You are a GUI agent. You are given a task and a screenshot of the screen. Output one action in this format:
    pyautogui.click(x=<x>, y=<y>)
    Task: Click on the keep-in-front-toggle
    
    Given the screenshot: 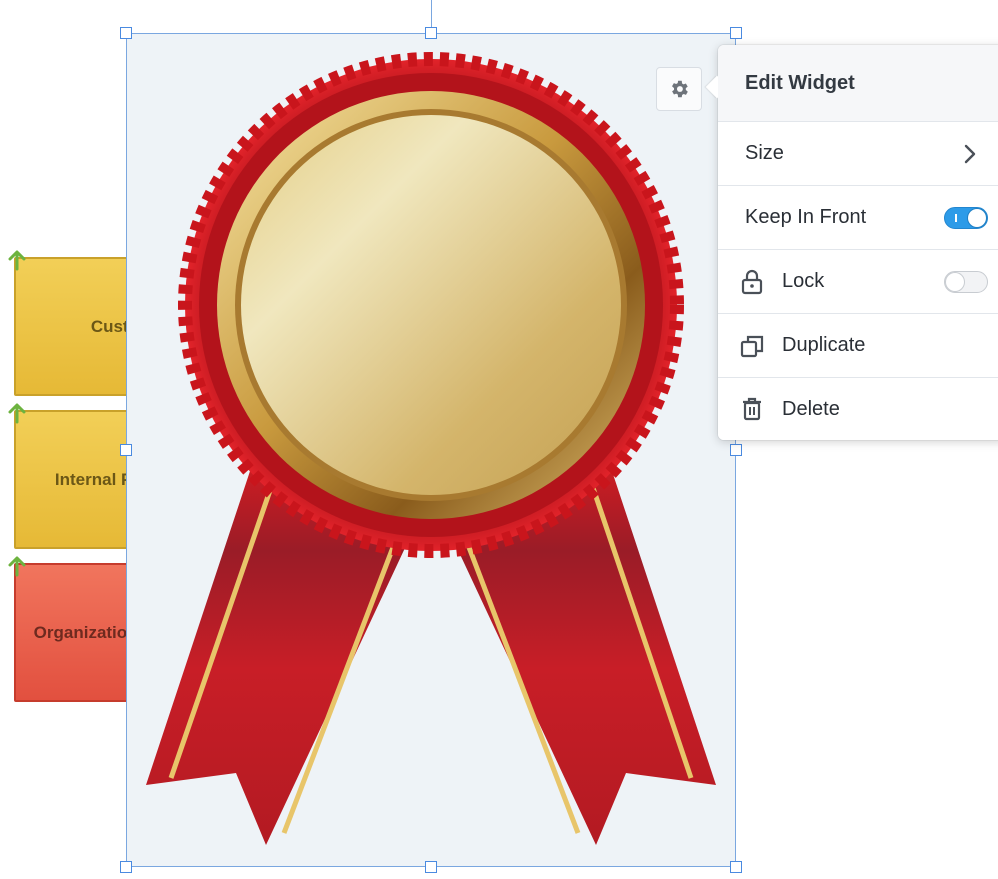 What is the action you would take?
    pyautogui.click(x=966, y=218)
    